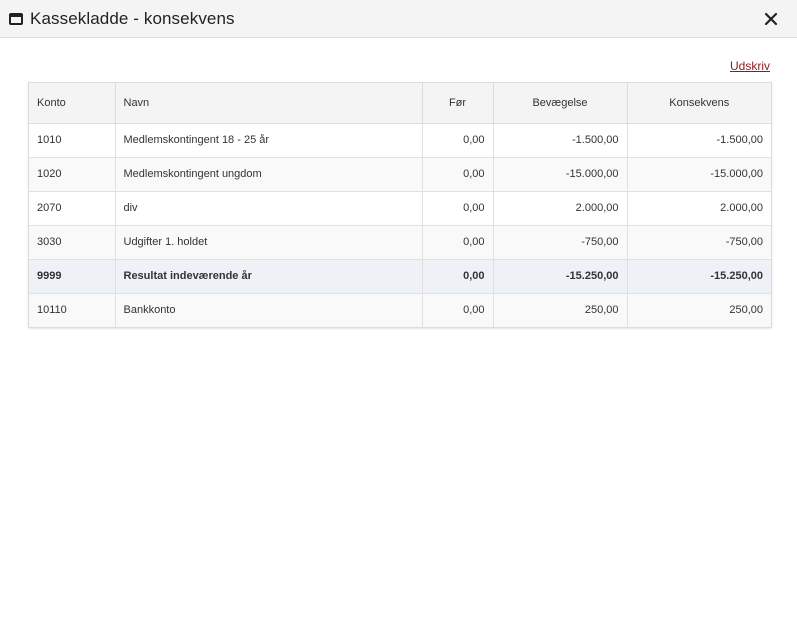 The width and height of the screenshot is (797, 633). I want to click on cell-bevaegelse: 250,00, so click(560, 310).